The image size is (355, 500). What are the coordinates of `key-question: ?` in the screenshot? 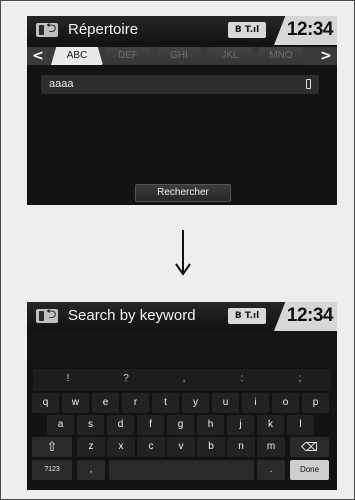 It's located at (126, 379).